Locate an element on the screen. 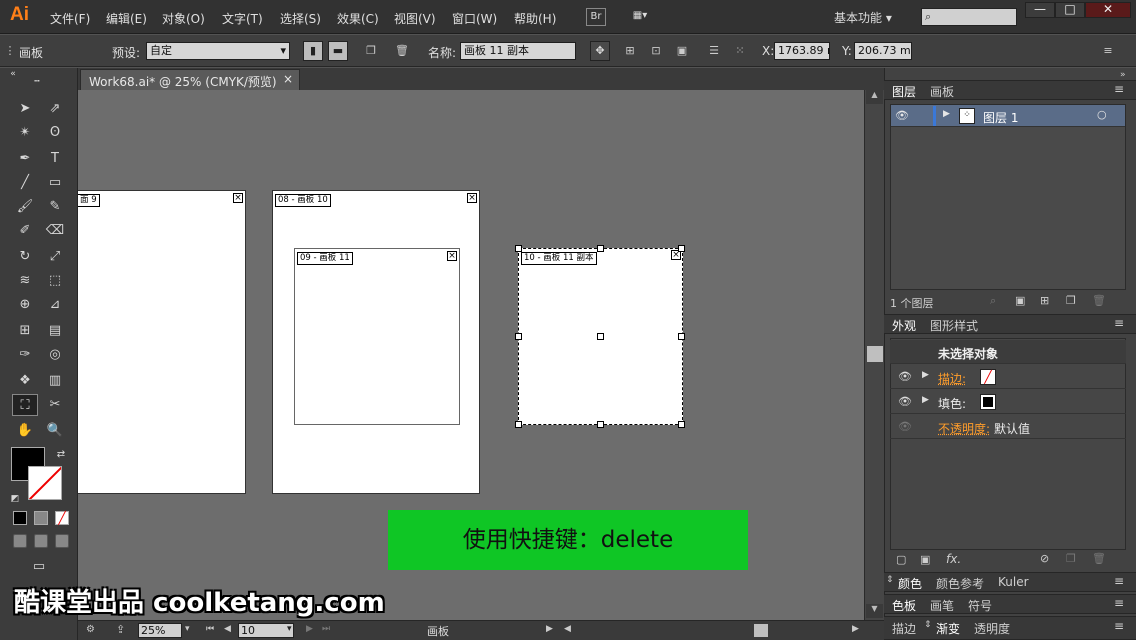 The width and height of the screenshot is (1136, 640). menu-effect: 效果(C) is located at coordinates (358, 18).